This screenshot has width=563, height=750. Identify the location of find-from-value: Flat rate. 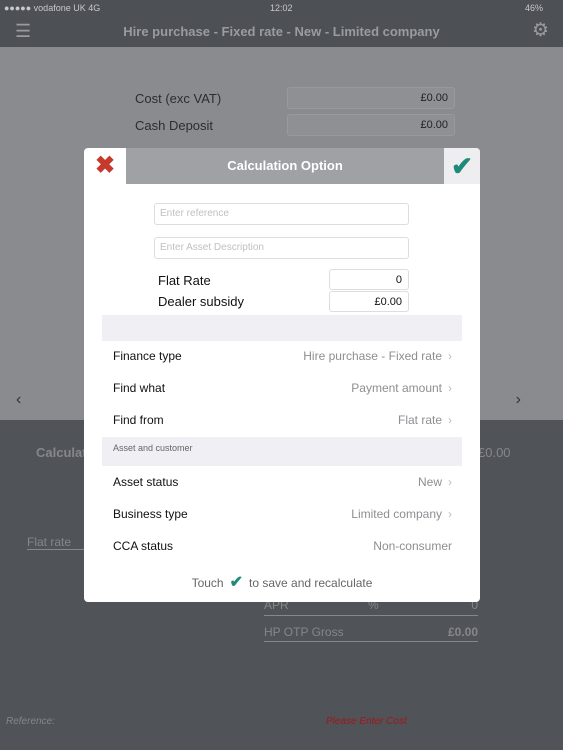
(419, 420).